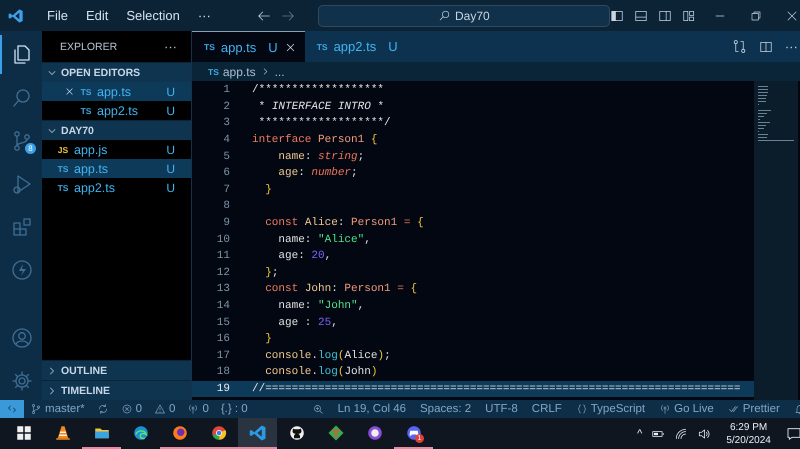 The image size is (800, 449). I want to click on compare-changes-icon, so click(739, 46).